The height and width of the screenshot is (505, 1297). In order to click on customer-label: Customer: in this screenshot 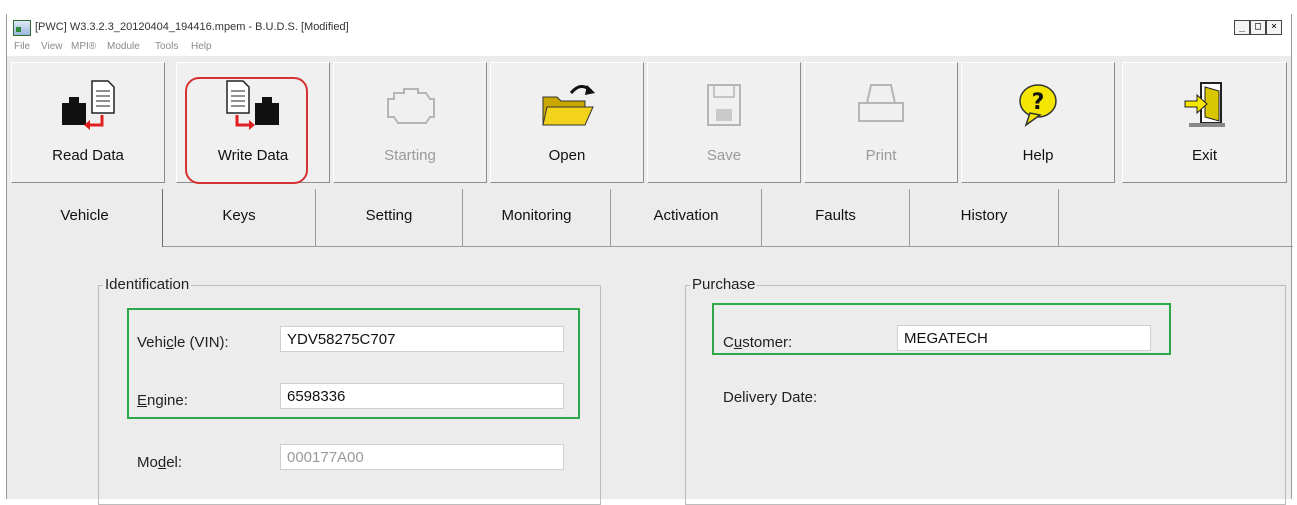, I will do `click(757, 342)`.